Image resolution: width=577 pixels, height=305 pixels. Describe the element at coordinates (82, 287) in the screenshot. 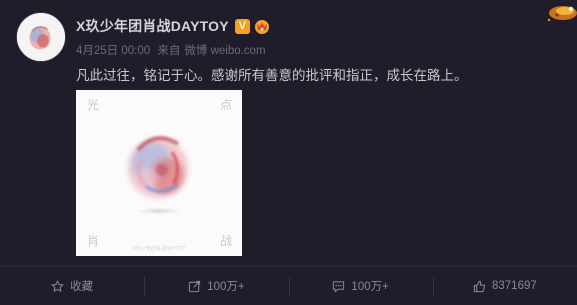

I see `favorite-label: 收藏` at that location.